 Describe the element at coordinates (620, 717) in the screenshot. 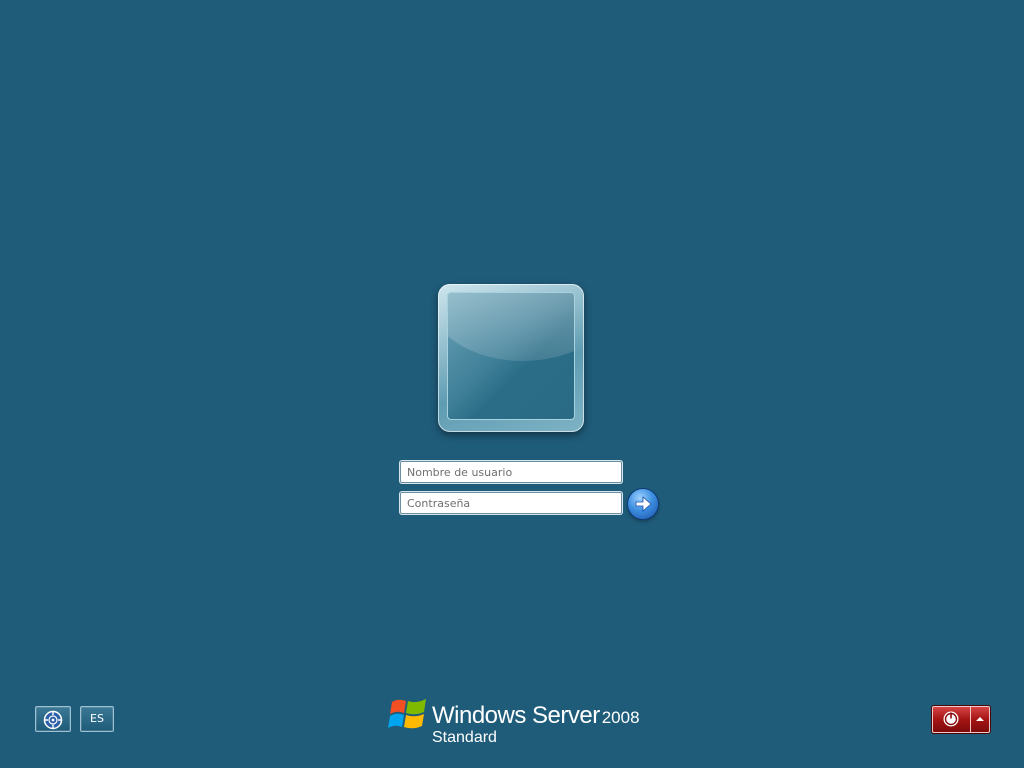

I see `logo-year: 2008` at that location.